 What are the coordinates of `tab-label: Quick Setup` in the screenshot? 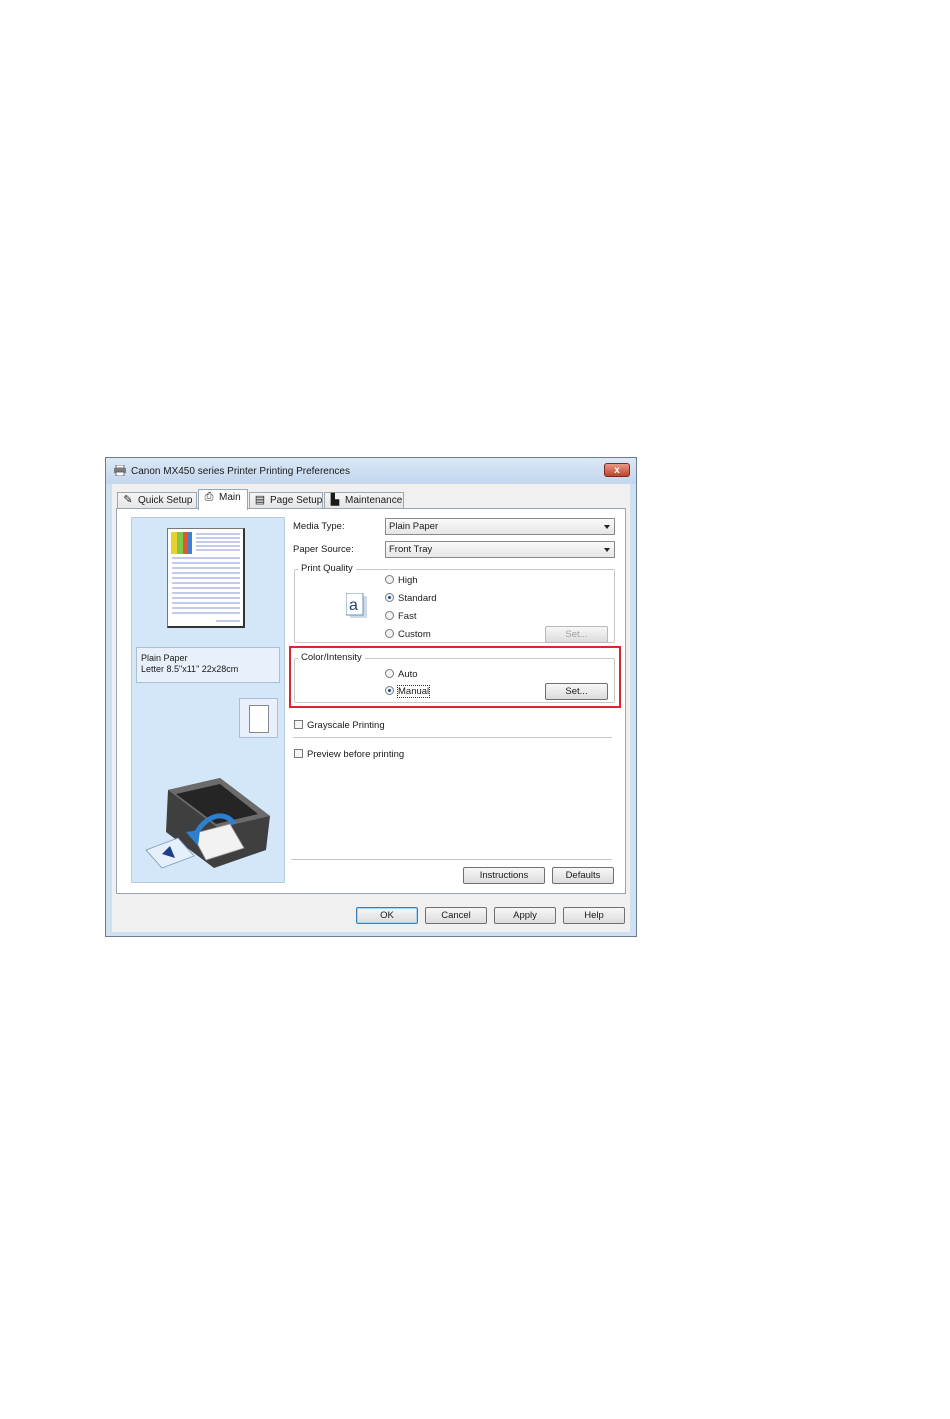 It's located at (165, 500).